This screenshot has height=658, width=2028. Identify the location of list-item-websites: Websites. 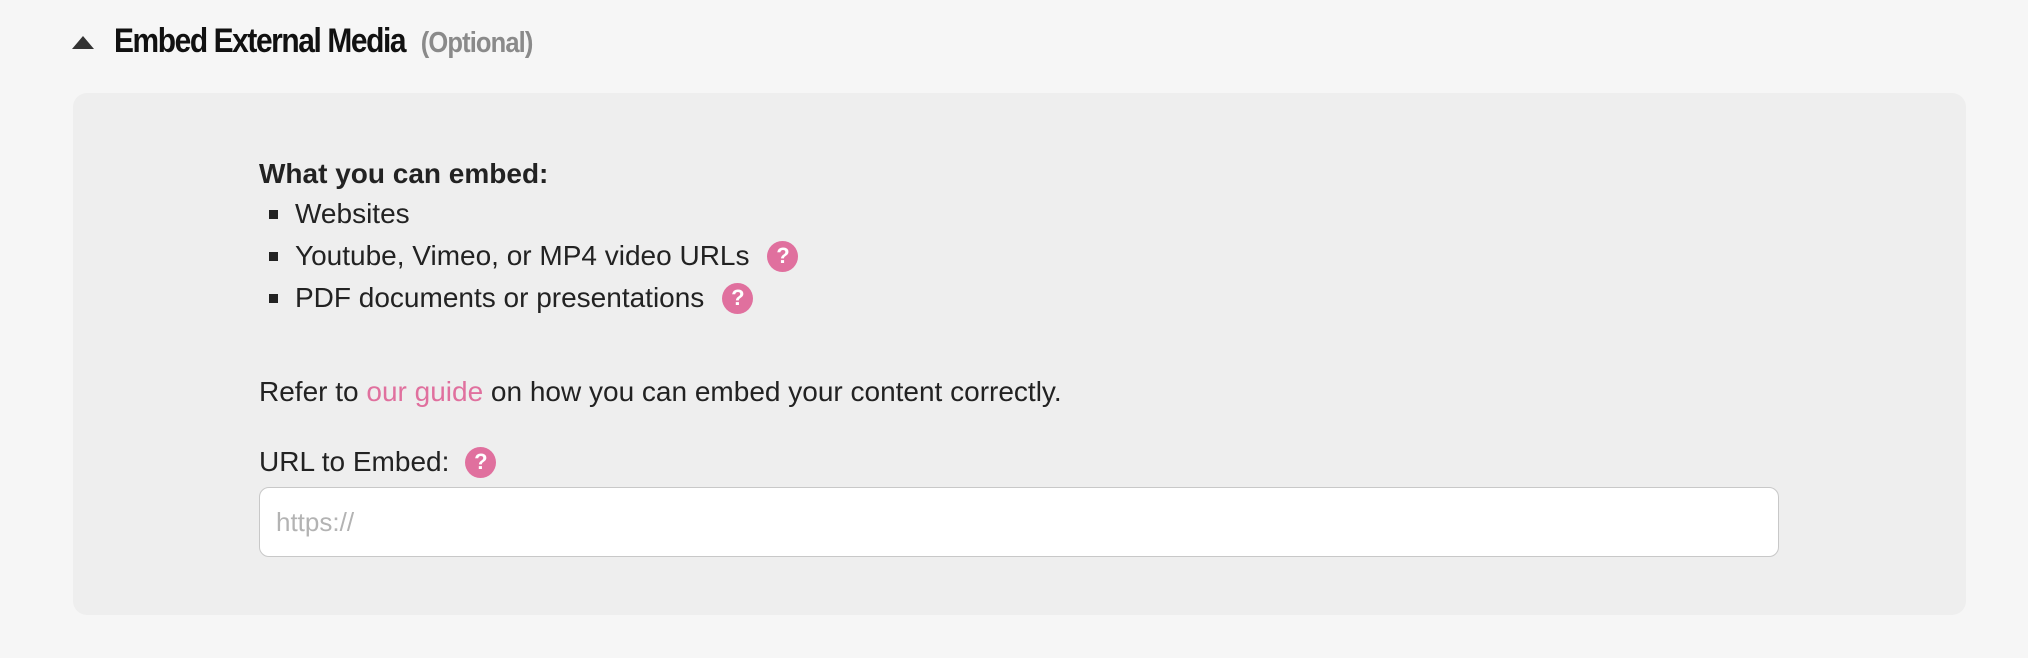
(1024, 214).